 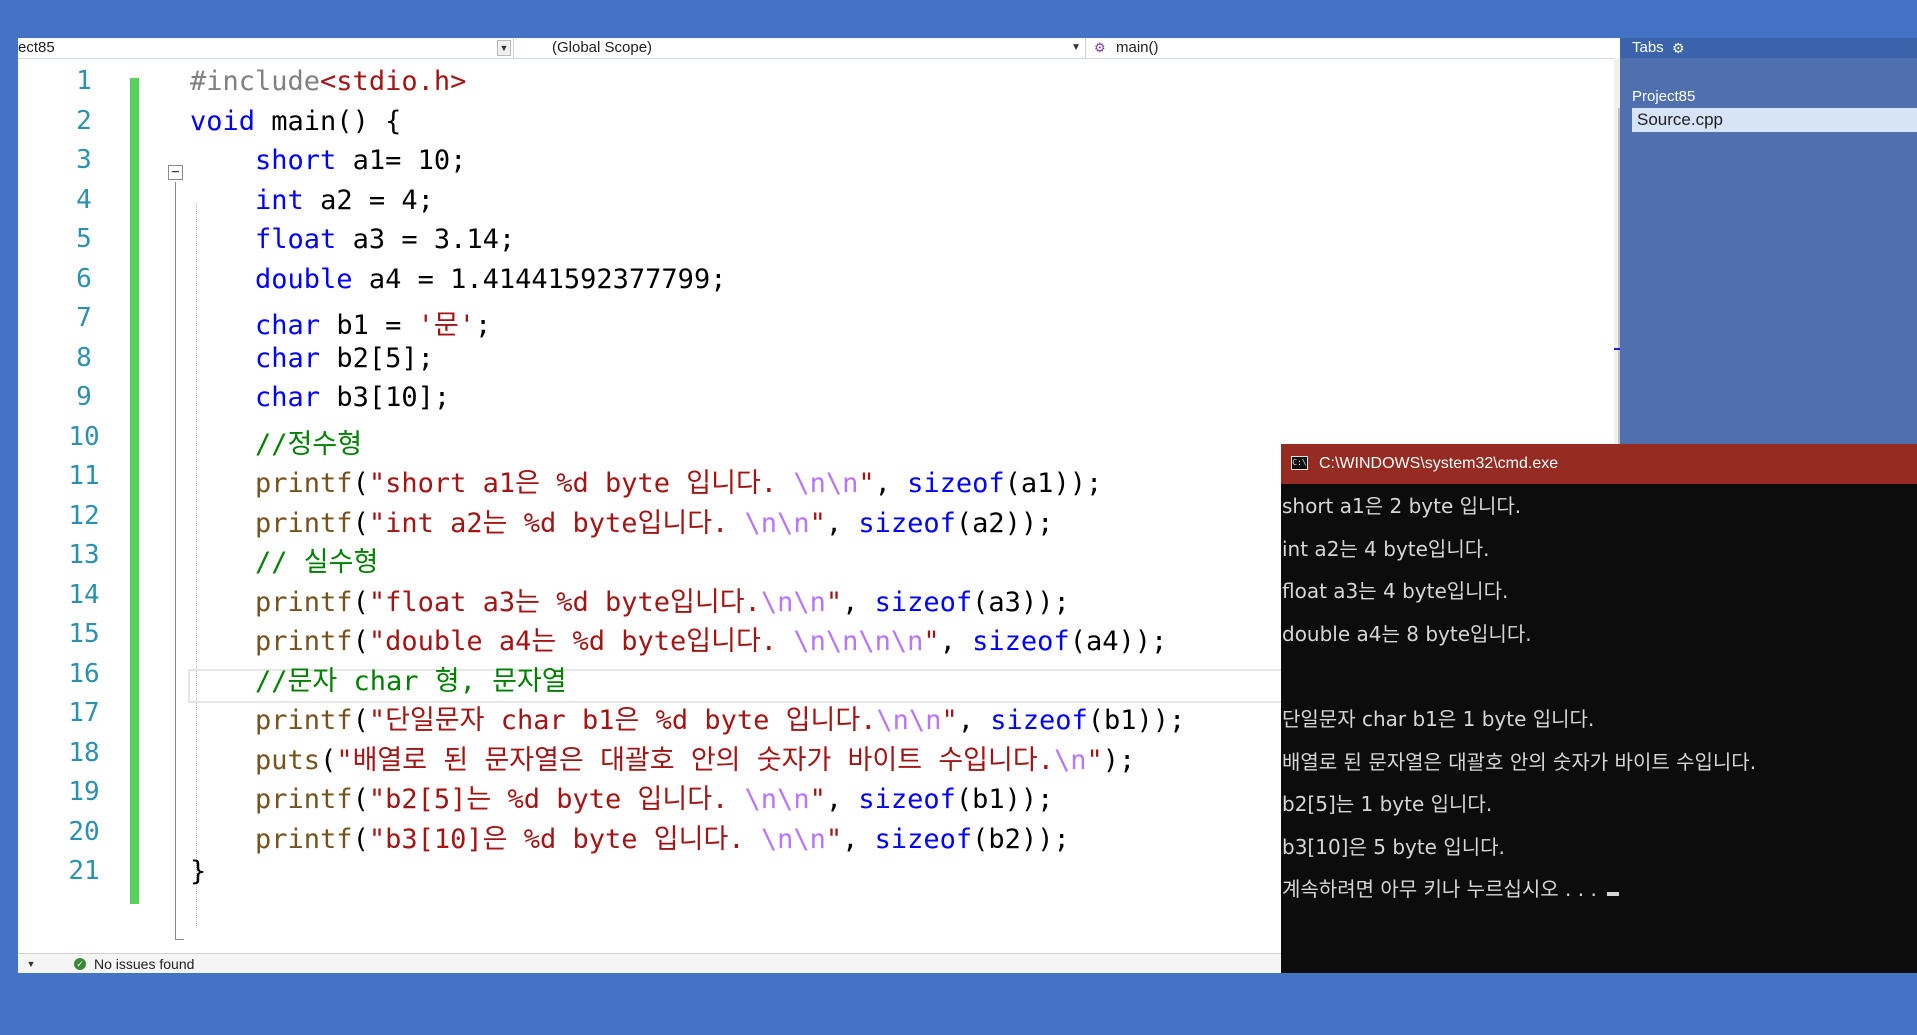 What do you see at coordinates (340, 322) in the screenshot?
I see `code-line: char b1 = '문';` at bounding box center [340, 322].